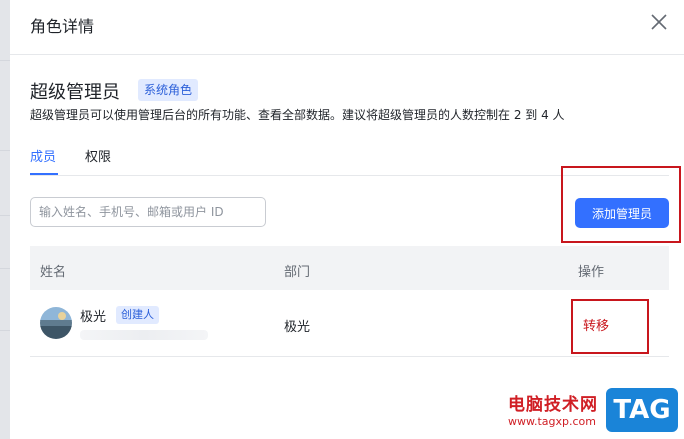 The height and width of the screenshot is (439, 684). What do you see at coordinates (642, 410) in the screenshot?
I see `watermark-tag-logo: TAG` at bounding box center [642, 410].